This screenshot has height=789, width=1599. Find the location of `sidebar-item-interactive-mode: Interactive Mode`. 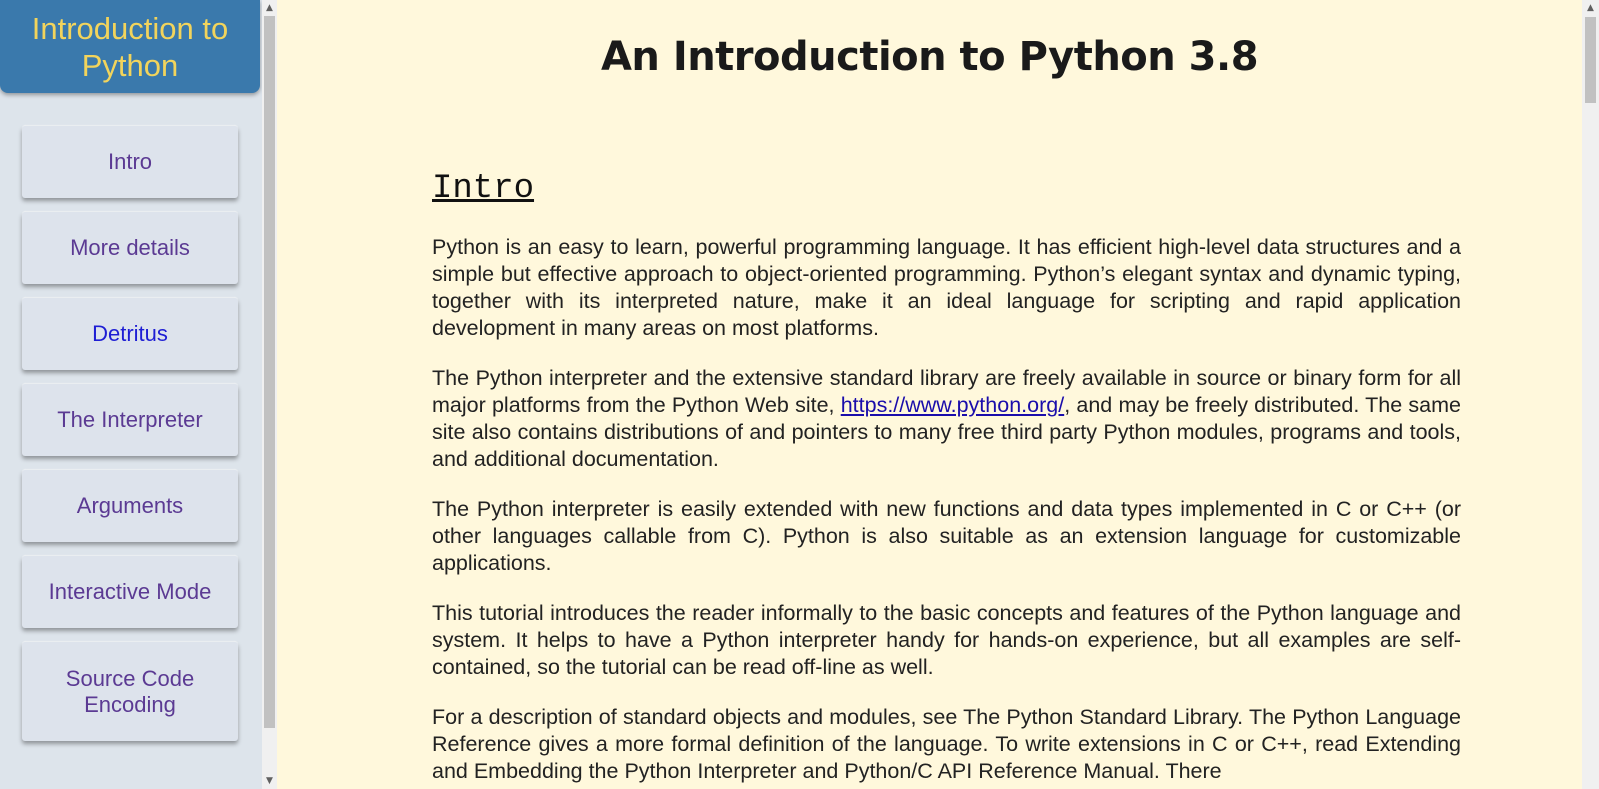

sidebar-item-interactive-mode: Interactive Mode is located at coordinates (130, 592).